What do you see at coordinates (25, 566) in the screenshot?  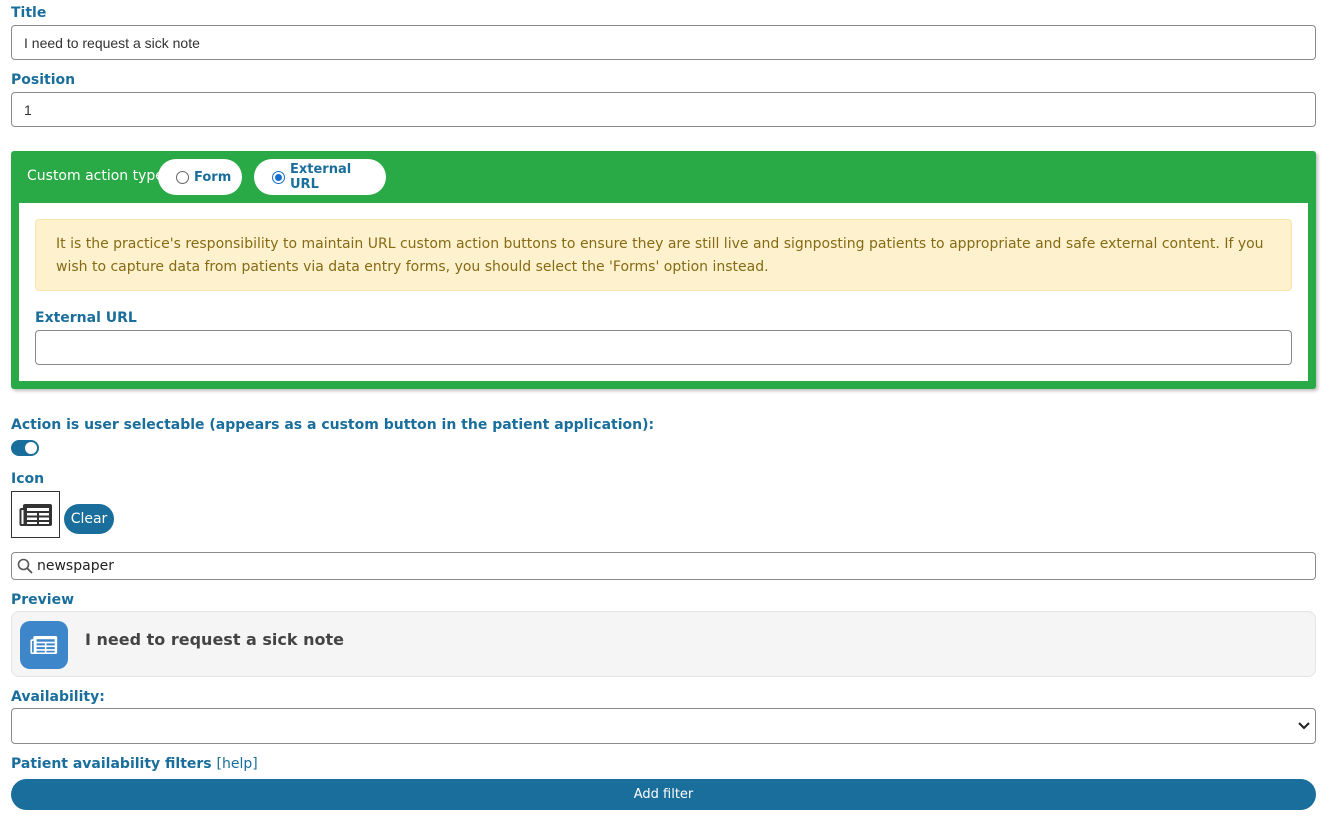 I see `search-icon` at bounding box center [25, 566].